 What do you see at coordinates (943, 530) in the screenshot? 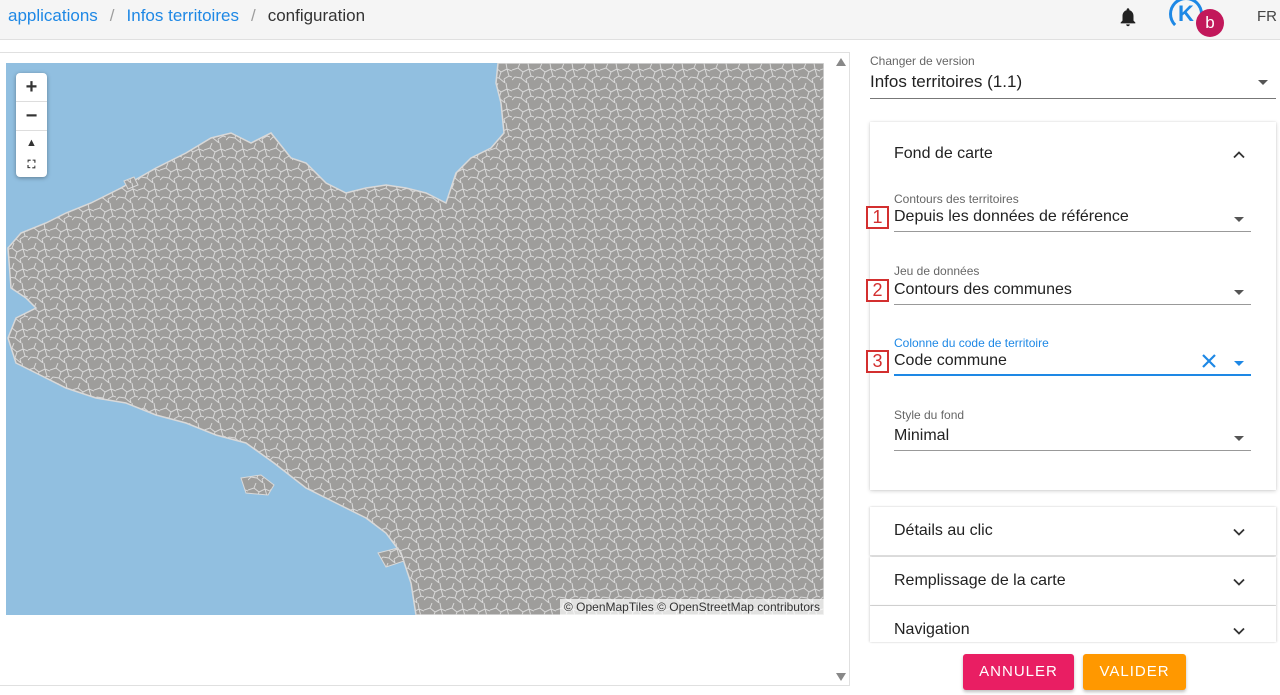
I see `accordion-label: Détails au clic` at bounding box center [943, 530].